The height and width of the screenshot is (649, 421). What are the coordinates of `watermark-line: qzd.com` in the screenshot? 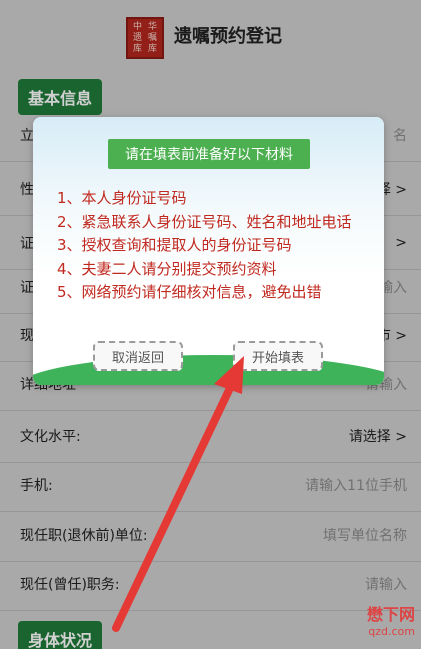 It's located at (391, 631).